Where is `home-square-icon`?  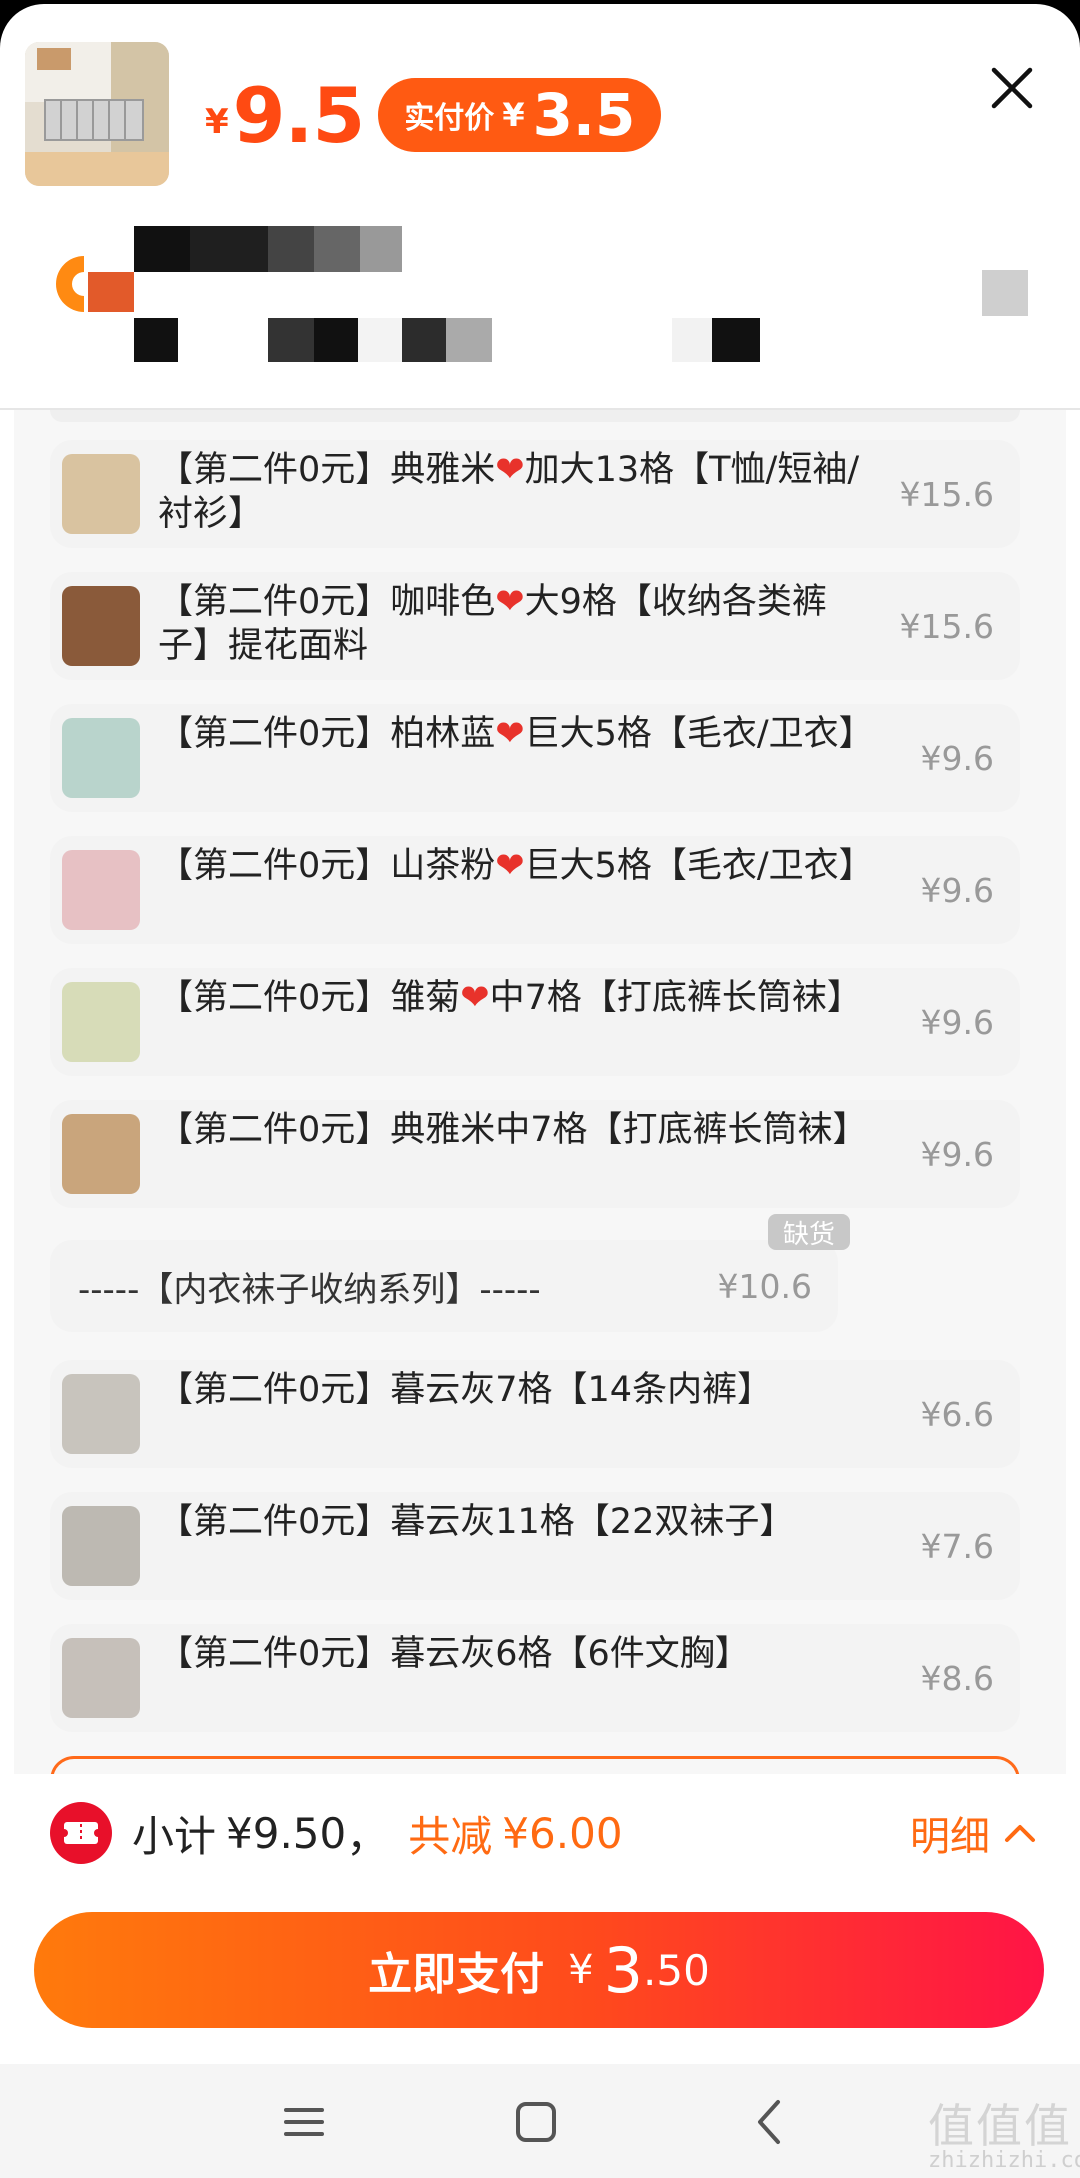
home-square-icon is located at coordinates (536, 2122).